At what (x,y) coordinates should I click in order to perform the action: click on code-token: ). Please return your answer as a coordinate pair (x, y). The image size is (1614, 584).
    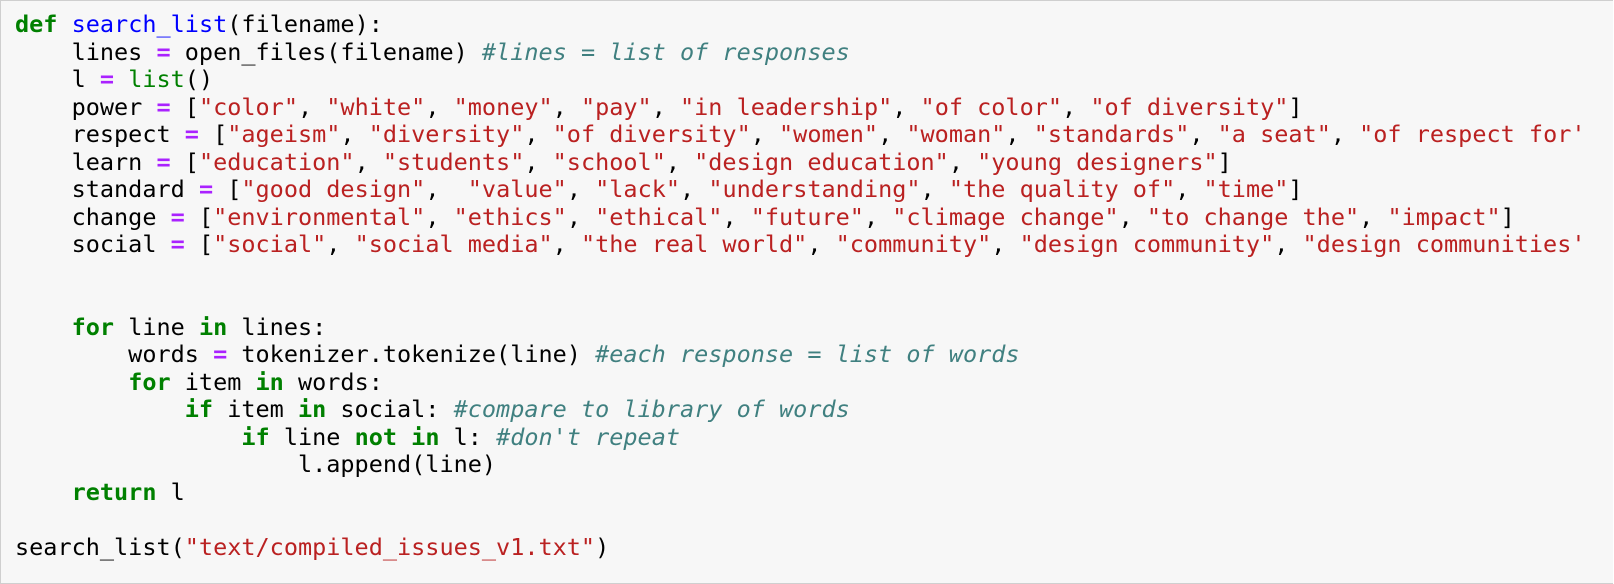
    Looking at the image, I should click on (602, 546).